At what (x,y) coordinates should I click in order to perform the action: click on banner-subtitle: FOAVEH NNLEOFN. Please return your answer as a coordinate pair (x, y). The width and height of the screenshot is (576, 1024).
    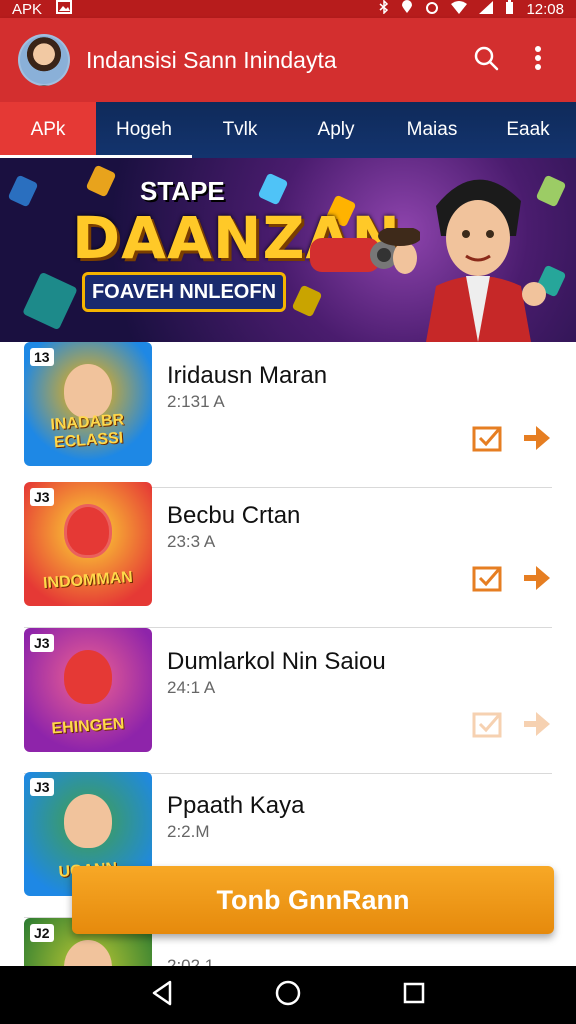
    Looking at the image, I should click on (184, 292).